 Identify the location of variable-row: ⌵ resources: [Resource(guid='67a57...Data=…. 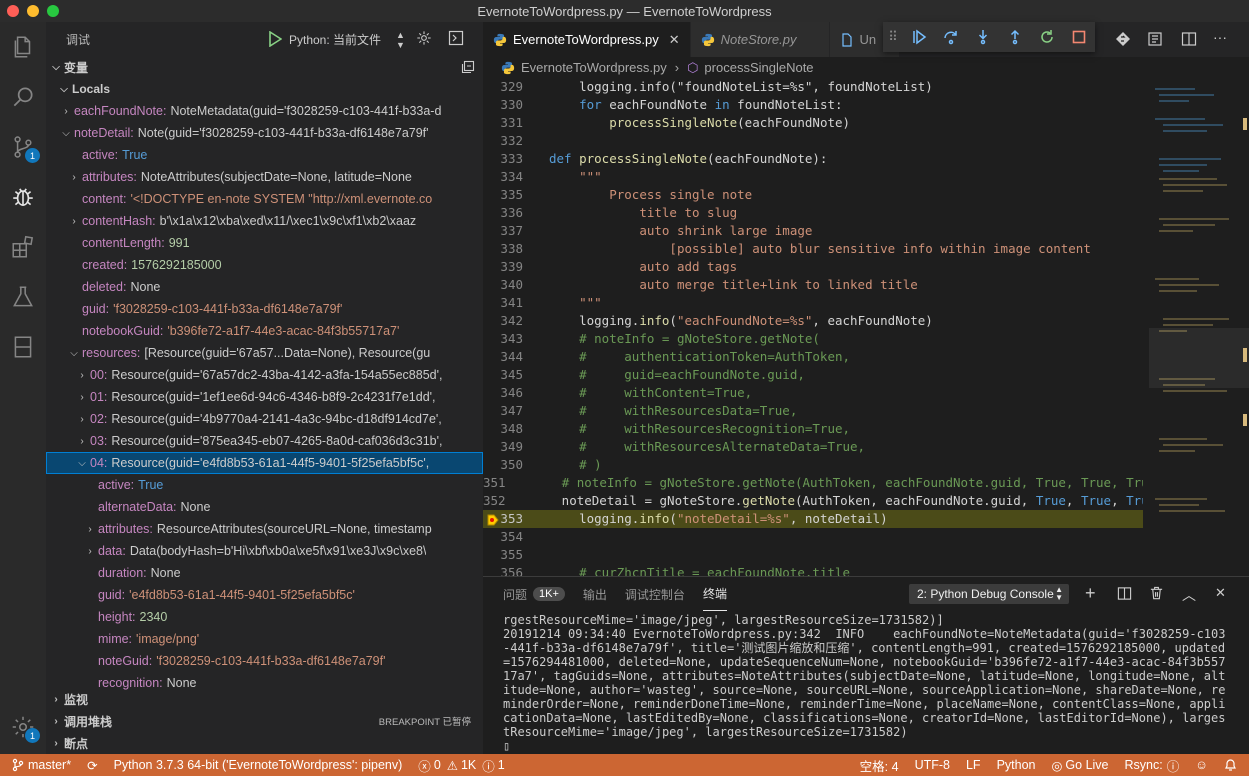
(264, 353).